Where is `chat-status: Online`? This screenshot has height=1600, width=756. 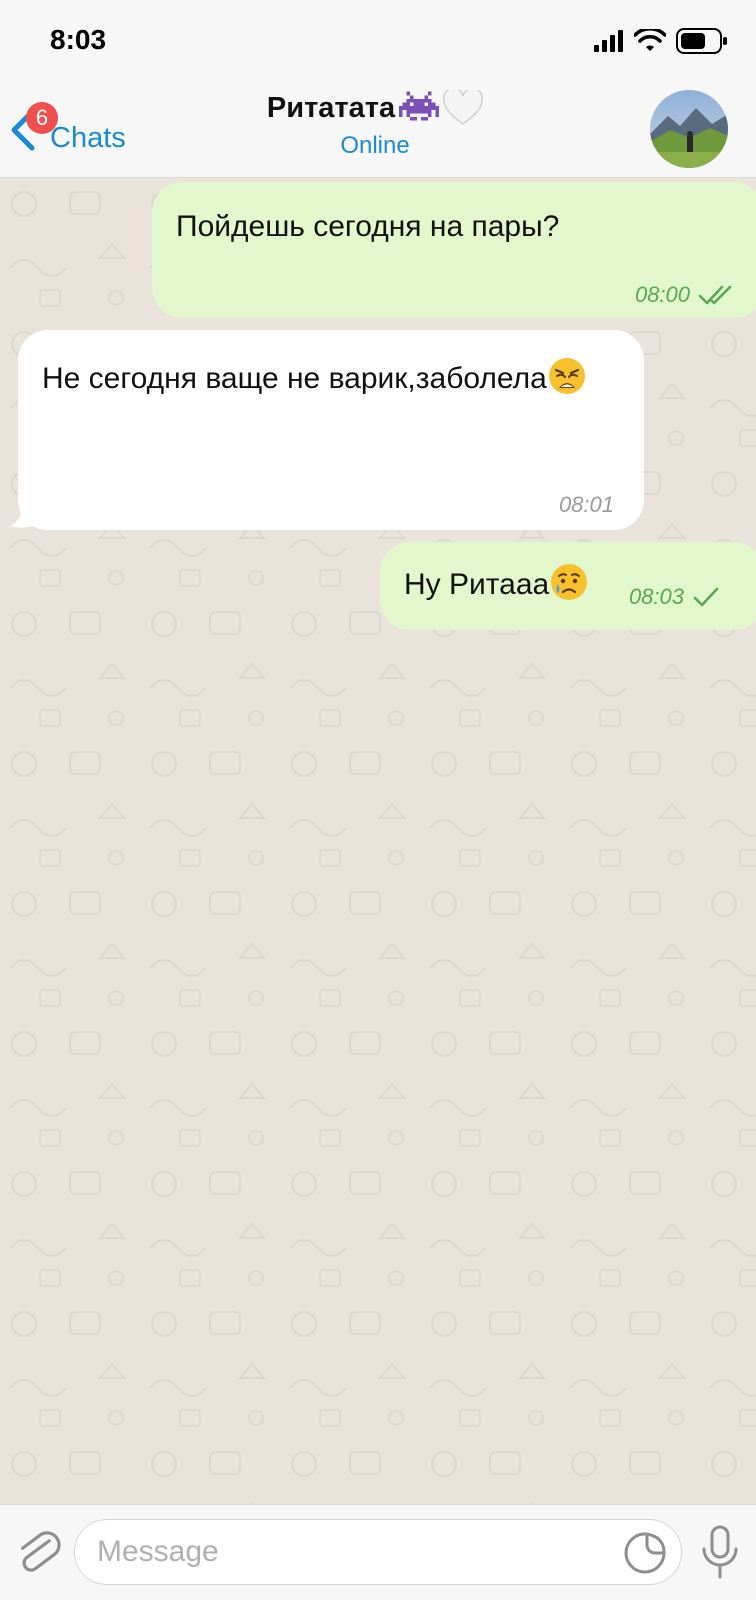
chat-status: Online is located at coordinates (375, 145).